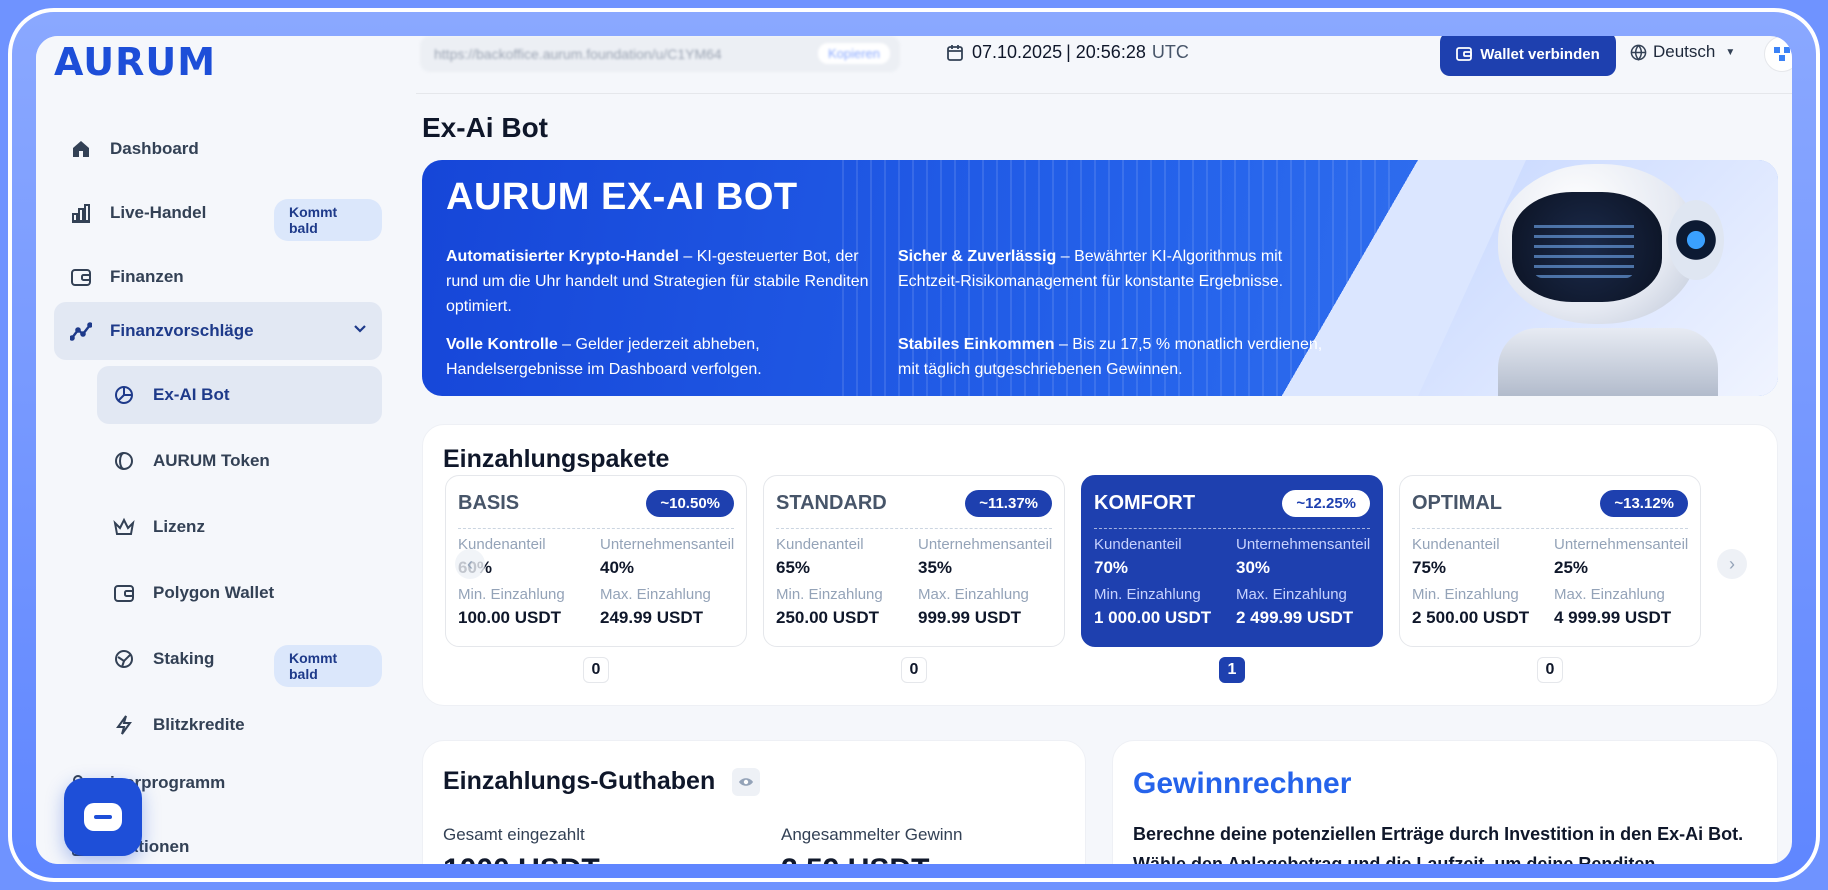 Image resolution: width=1828 pixels, height=890 pixels. I want to click on carousel-next-button: ›, so click(1732, 564).